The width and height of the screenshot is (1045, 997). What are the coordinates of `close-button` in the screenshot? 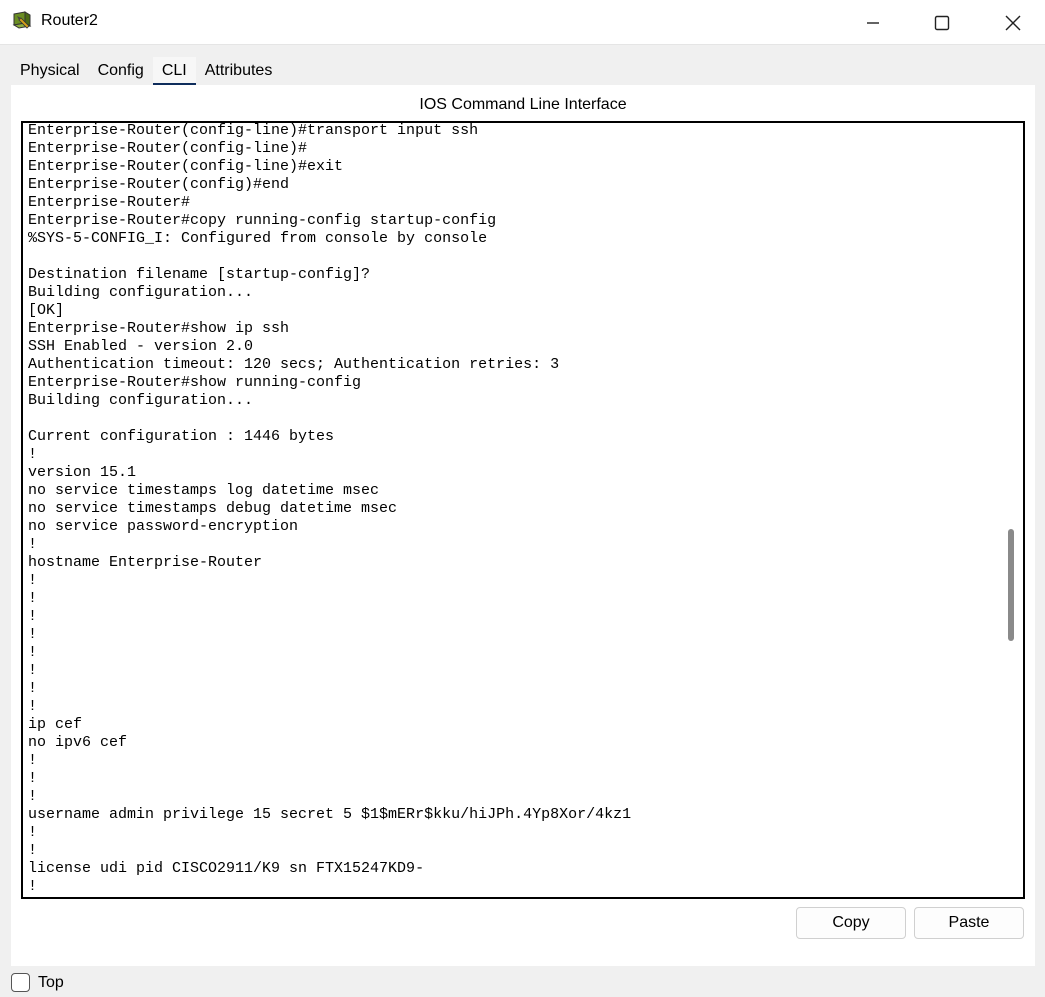 It's located at (1011, 22).